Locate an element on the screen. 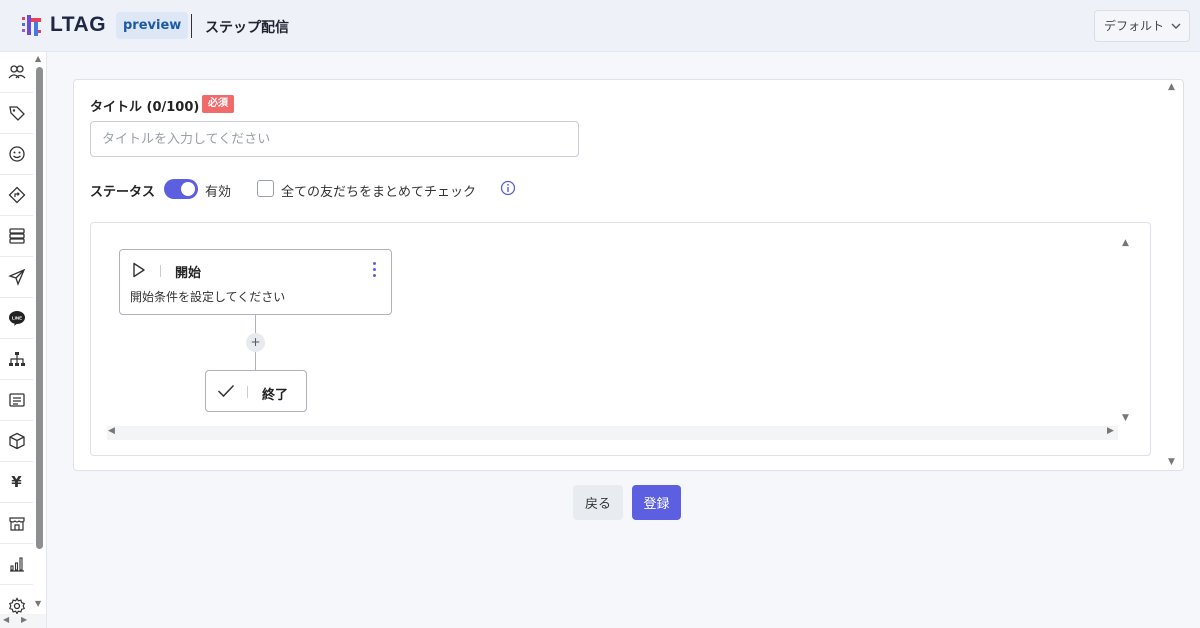  svg-text: LINE is located at coordinates (16, 317).